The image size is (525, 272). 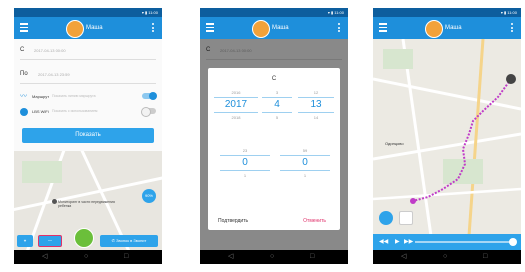 I want to click on bottom-bar: ⌖ 〰 ✆ Звонок в Звонит, so click(x=88, y=239).